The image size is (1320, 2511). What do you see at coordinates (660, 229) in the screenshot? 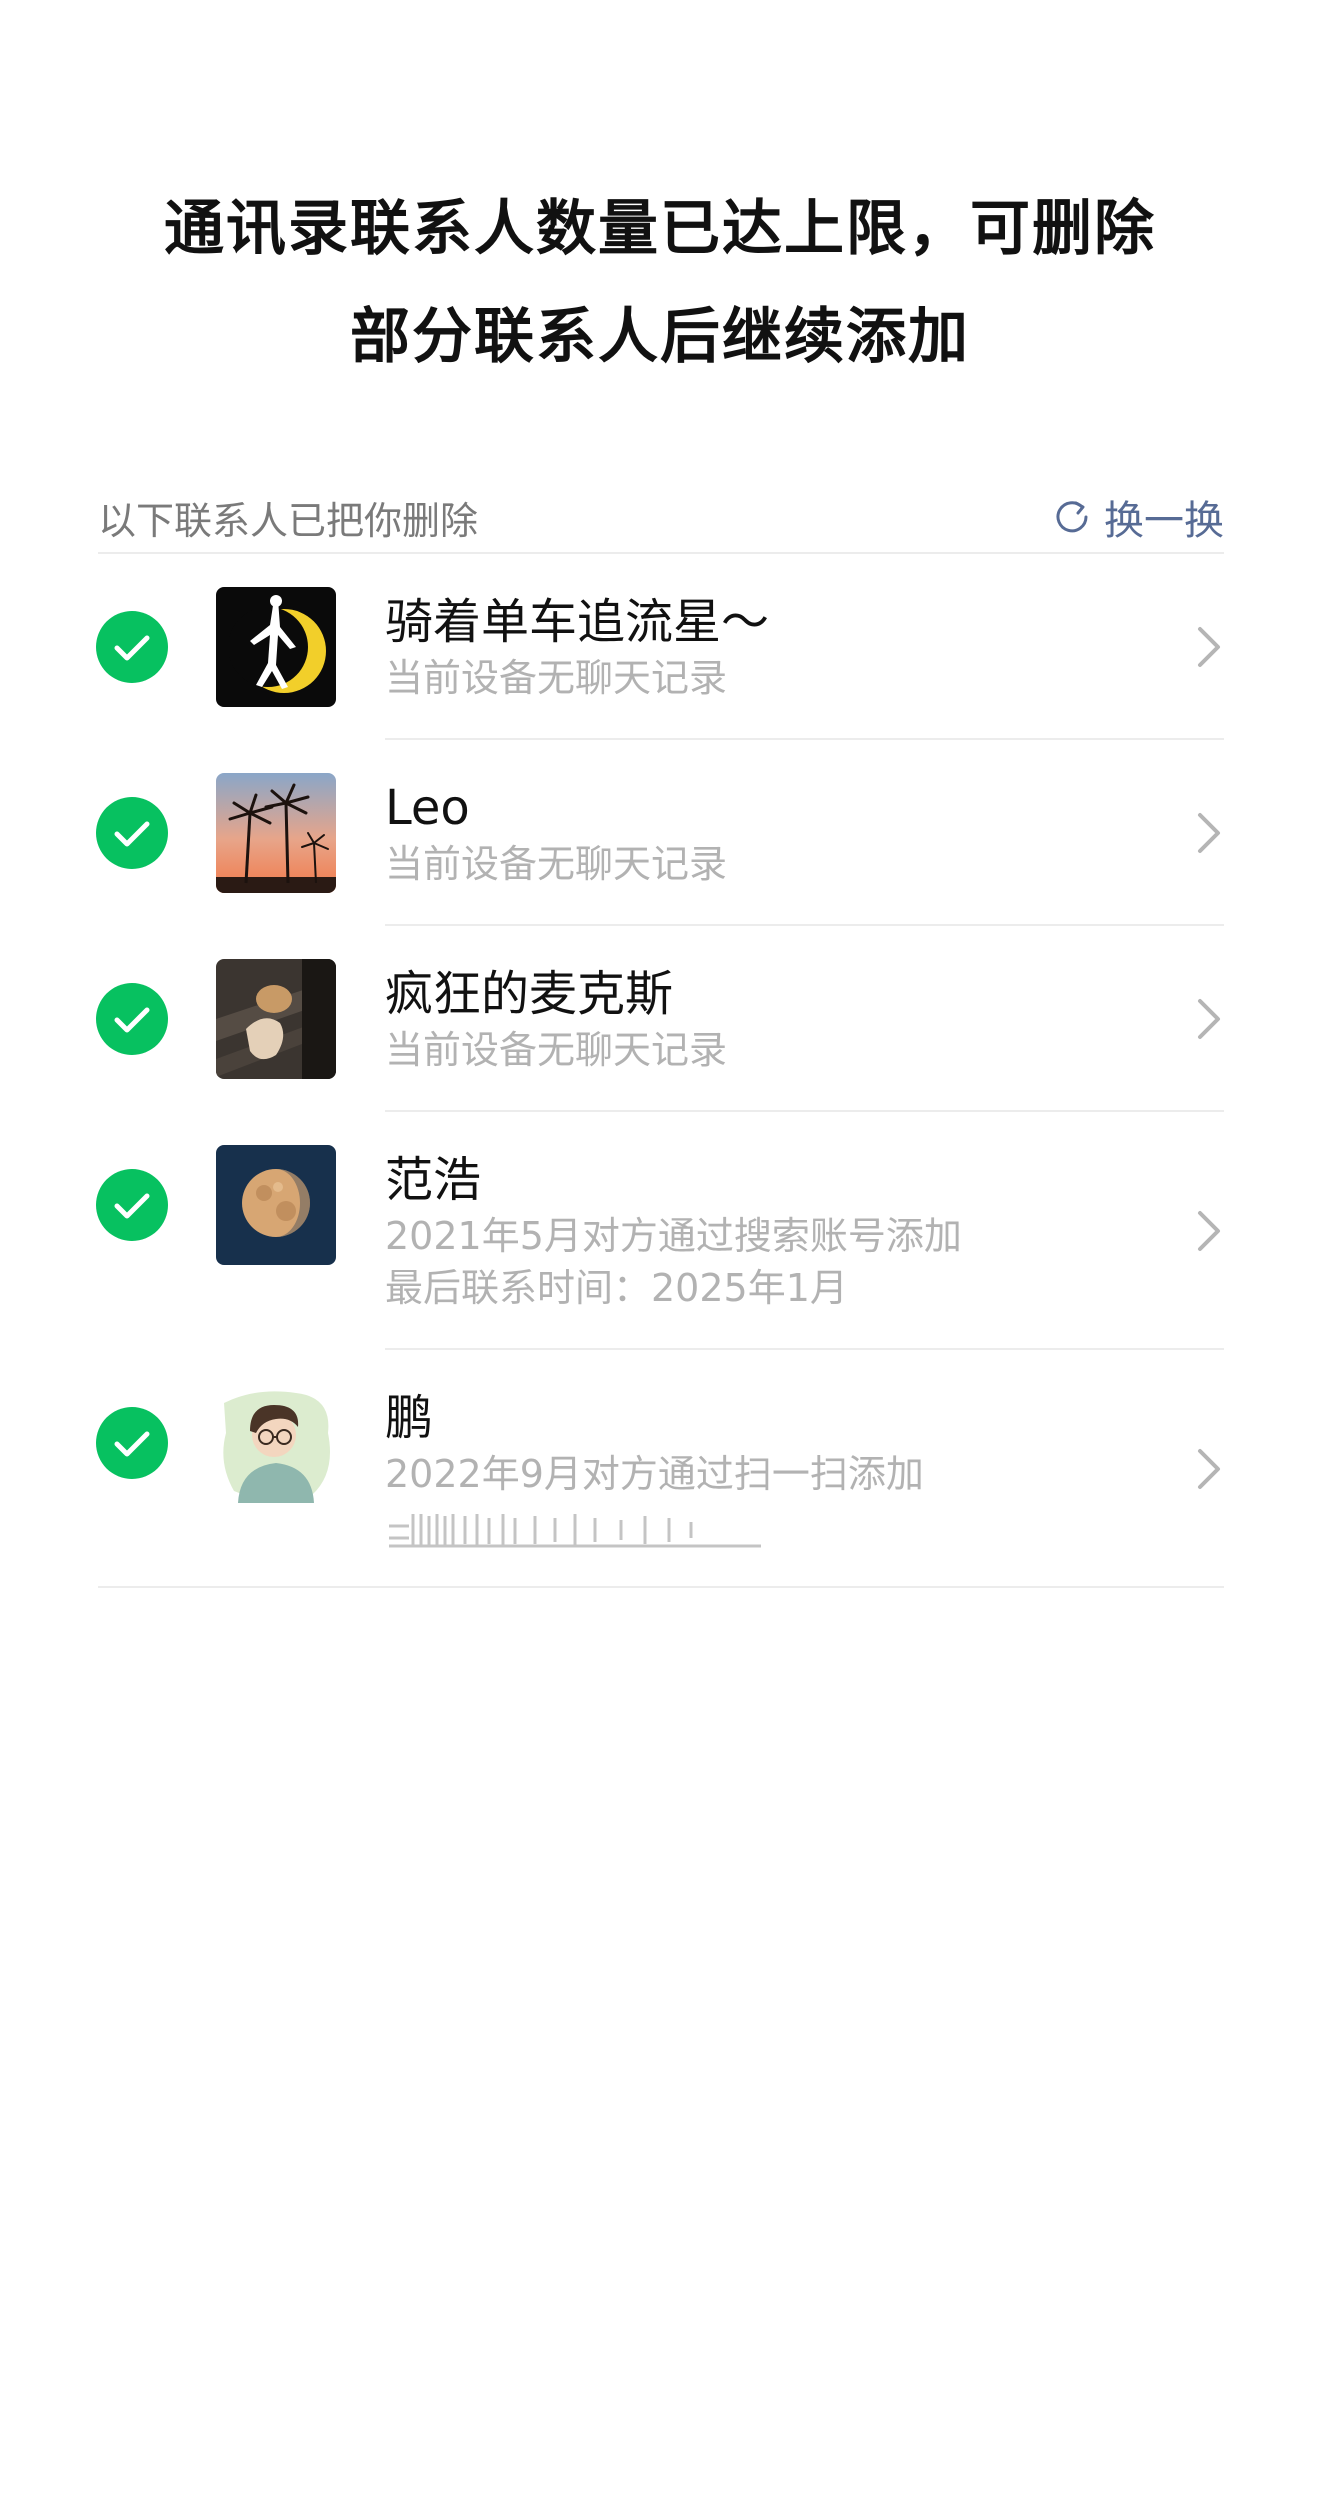
I see `page-title-line-1: 通讯录联系人数量已达上限，可删除` at bounding box center [660, 229].